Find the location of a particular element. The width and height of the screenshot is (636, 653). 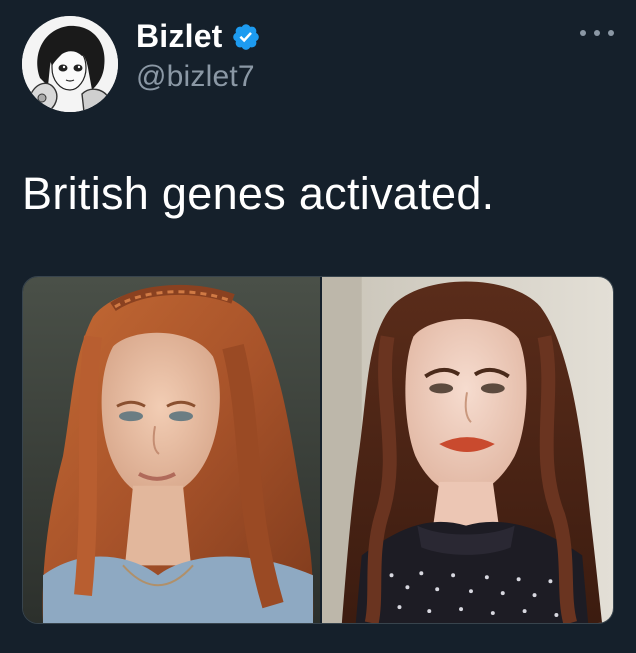

avatar-illustration is located at coordinates (70, 64).